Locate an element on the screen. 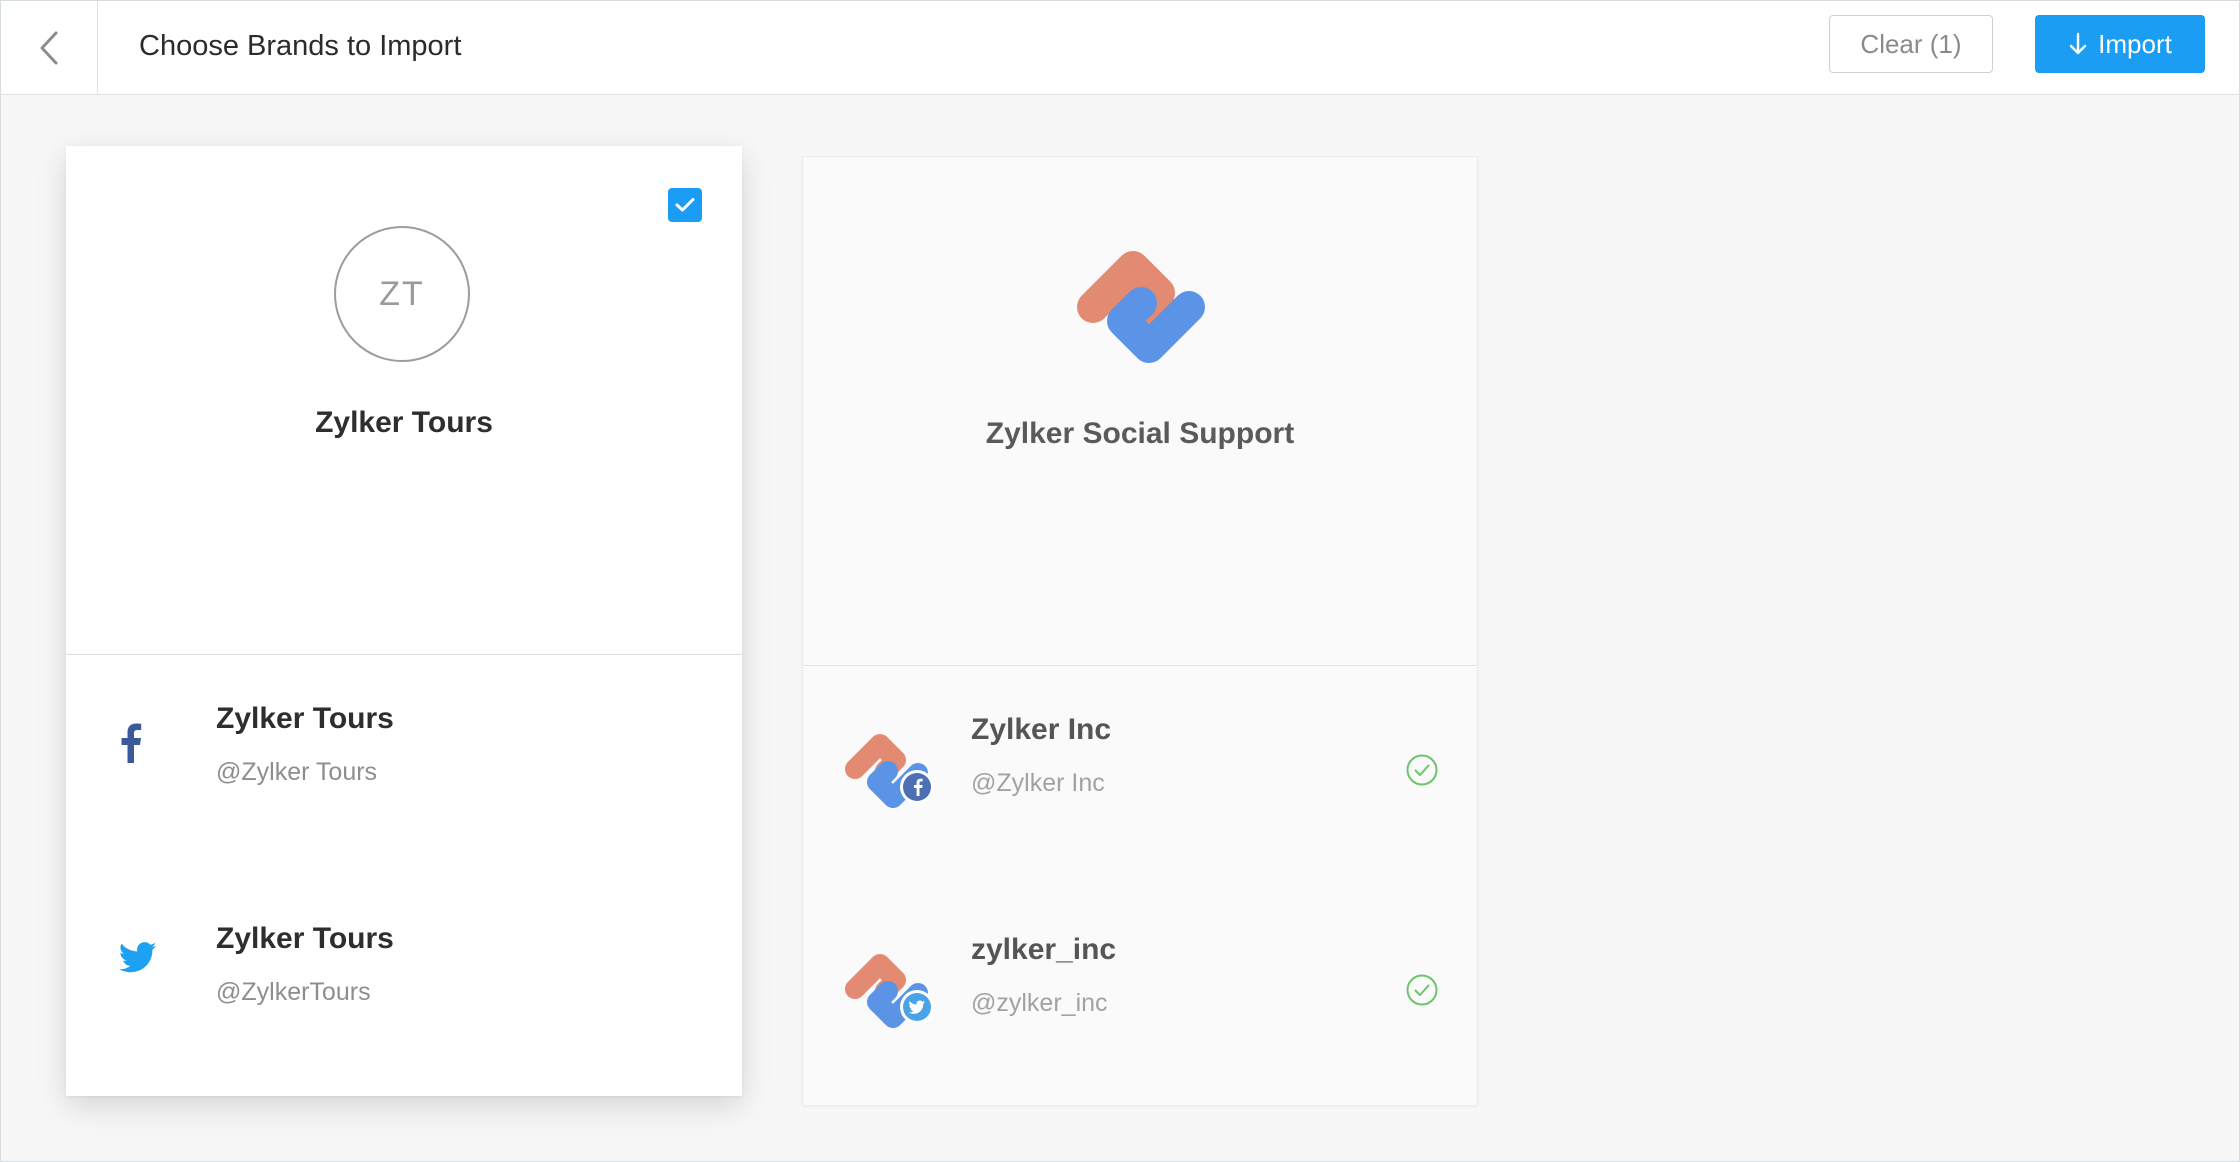 The width and height of the screenshot is (2240, 1162). page-header: Choose Brands to Import Clear (1) Import is located at coordinates (1120, 48).